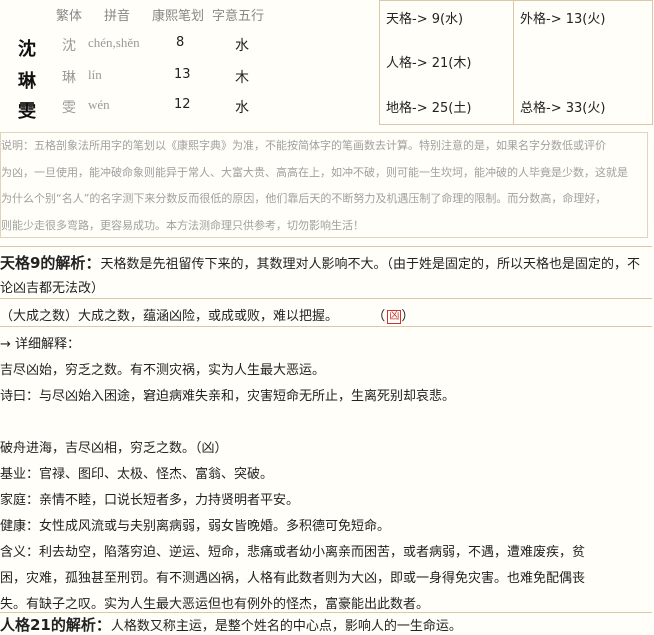  Describe the element at coordinates (27, 49) in the screenshot. I see `char-simplified: 沈` at that location.